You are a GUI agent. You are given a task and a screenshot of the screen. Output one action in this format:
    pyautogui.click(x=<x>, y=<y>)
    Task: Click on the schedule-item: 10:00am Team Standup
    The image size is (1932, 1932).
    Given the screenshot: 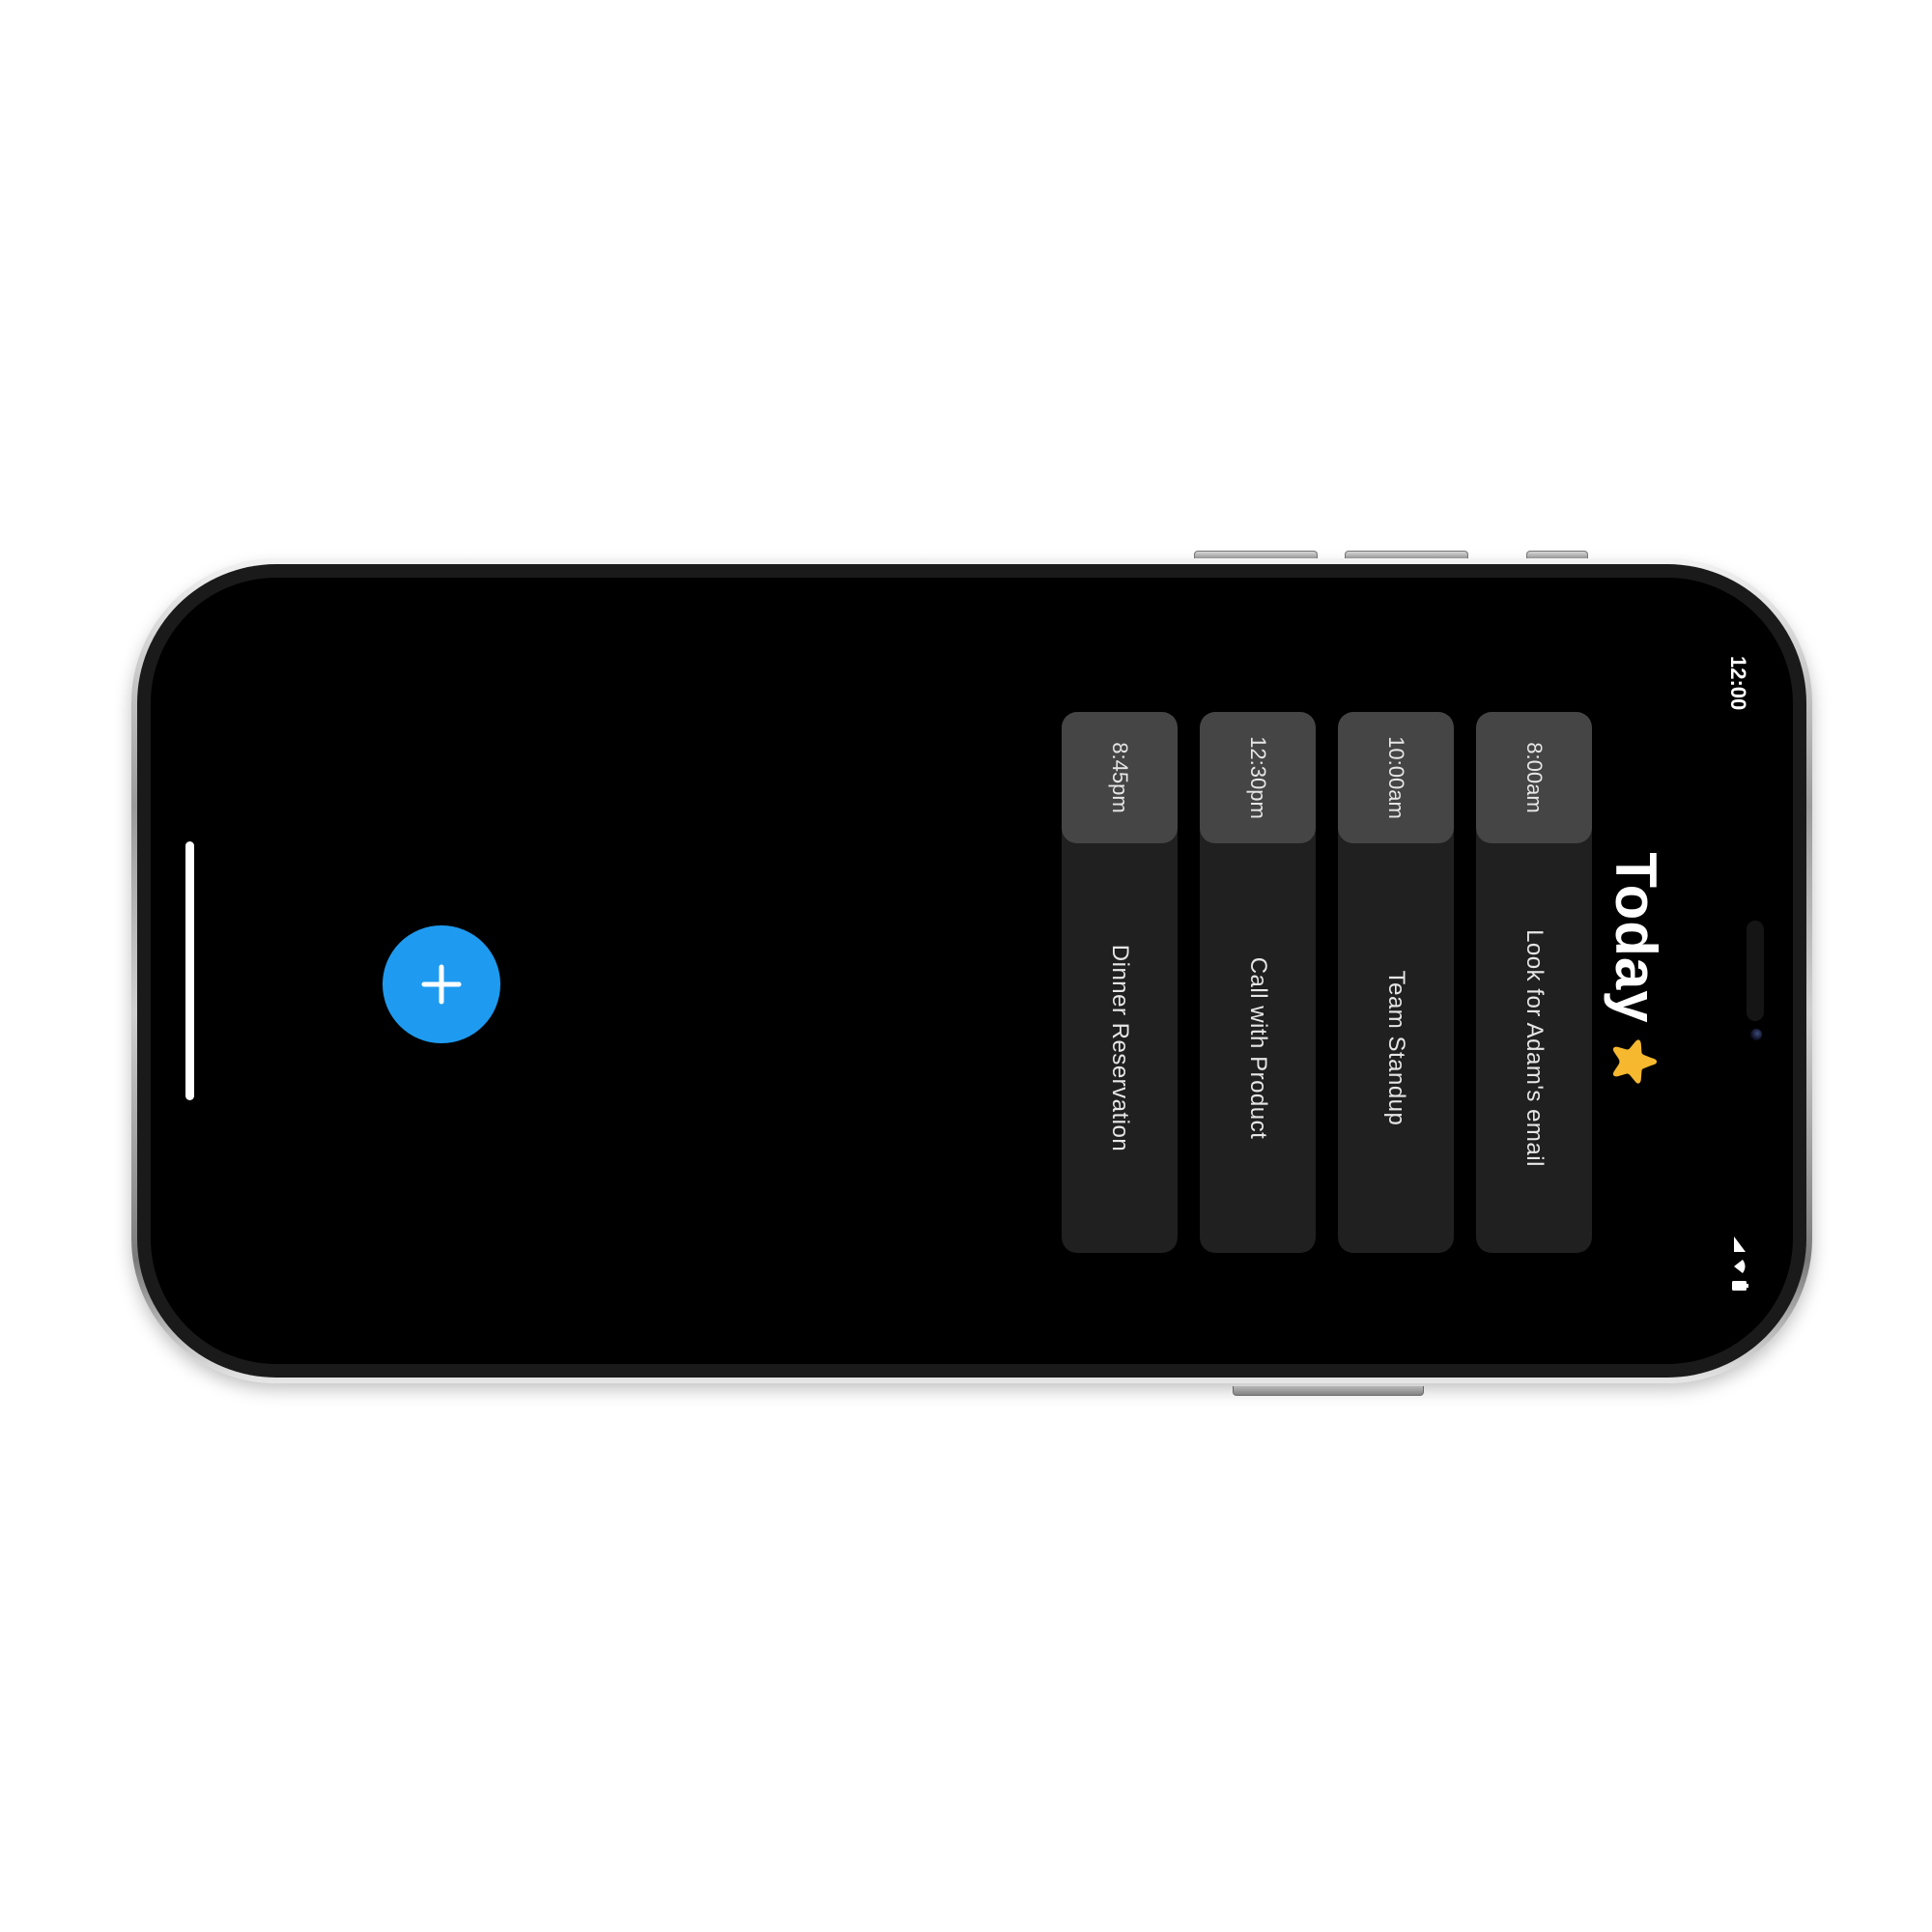 What is the action you would take?
    pyautogui.click(x=1396, y=982)
    